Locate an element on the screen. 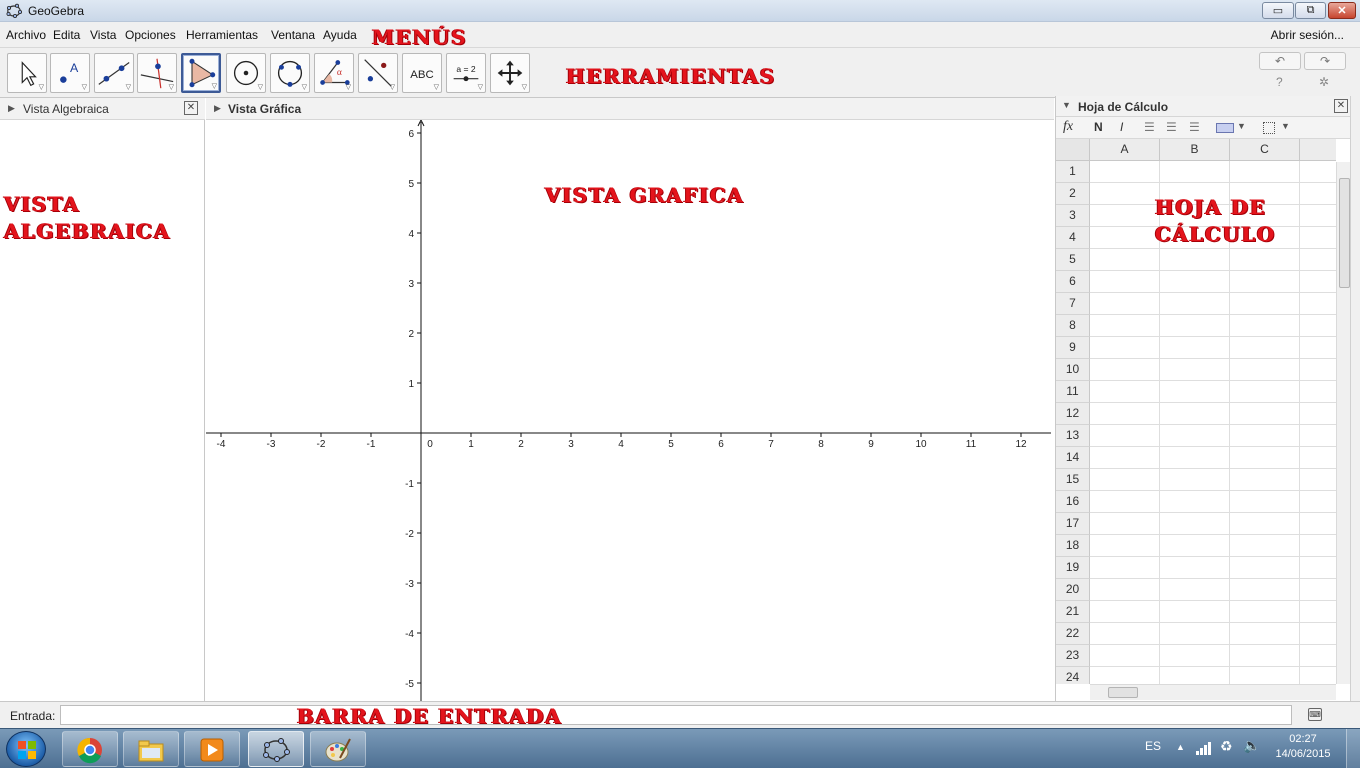 The height and width of the screenshot is (768, 1360). background-color-icon is located at coordinates (1225, 128).